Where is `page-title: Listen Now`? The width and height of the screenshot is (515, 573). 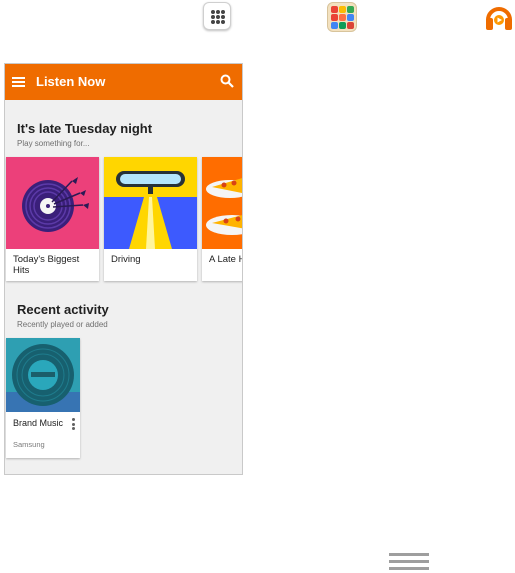 page-title: Listen Now is located at coordinates (71, 81).